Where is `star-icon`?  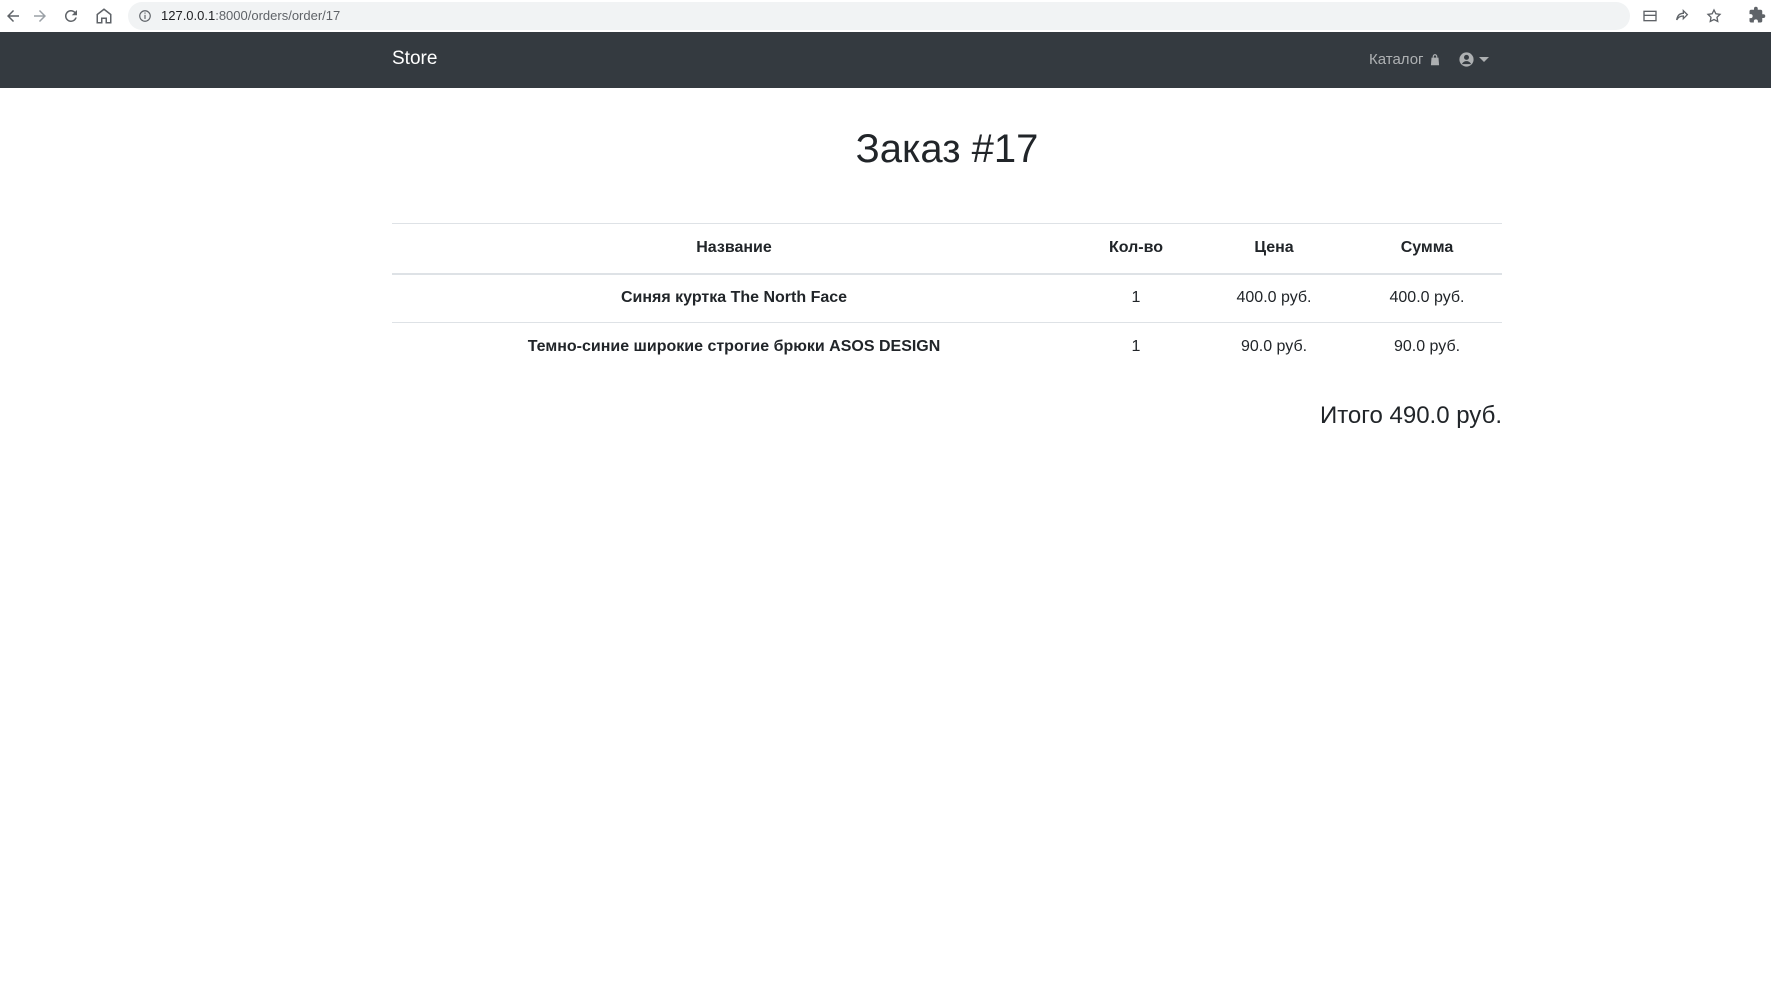 star-icon is located at coordinates (1714, 16).